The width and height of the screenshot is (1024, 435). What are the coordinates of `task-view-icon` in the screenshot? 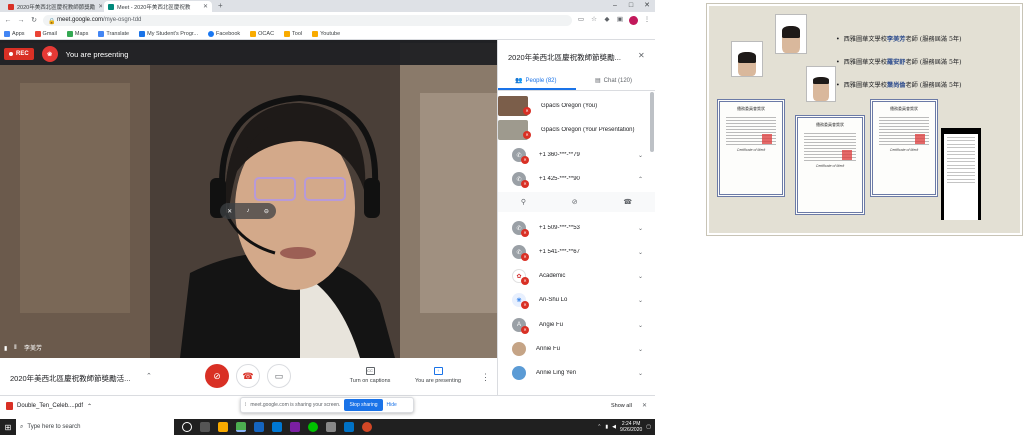 It's located at (205, 427).